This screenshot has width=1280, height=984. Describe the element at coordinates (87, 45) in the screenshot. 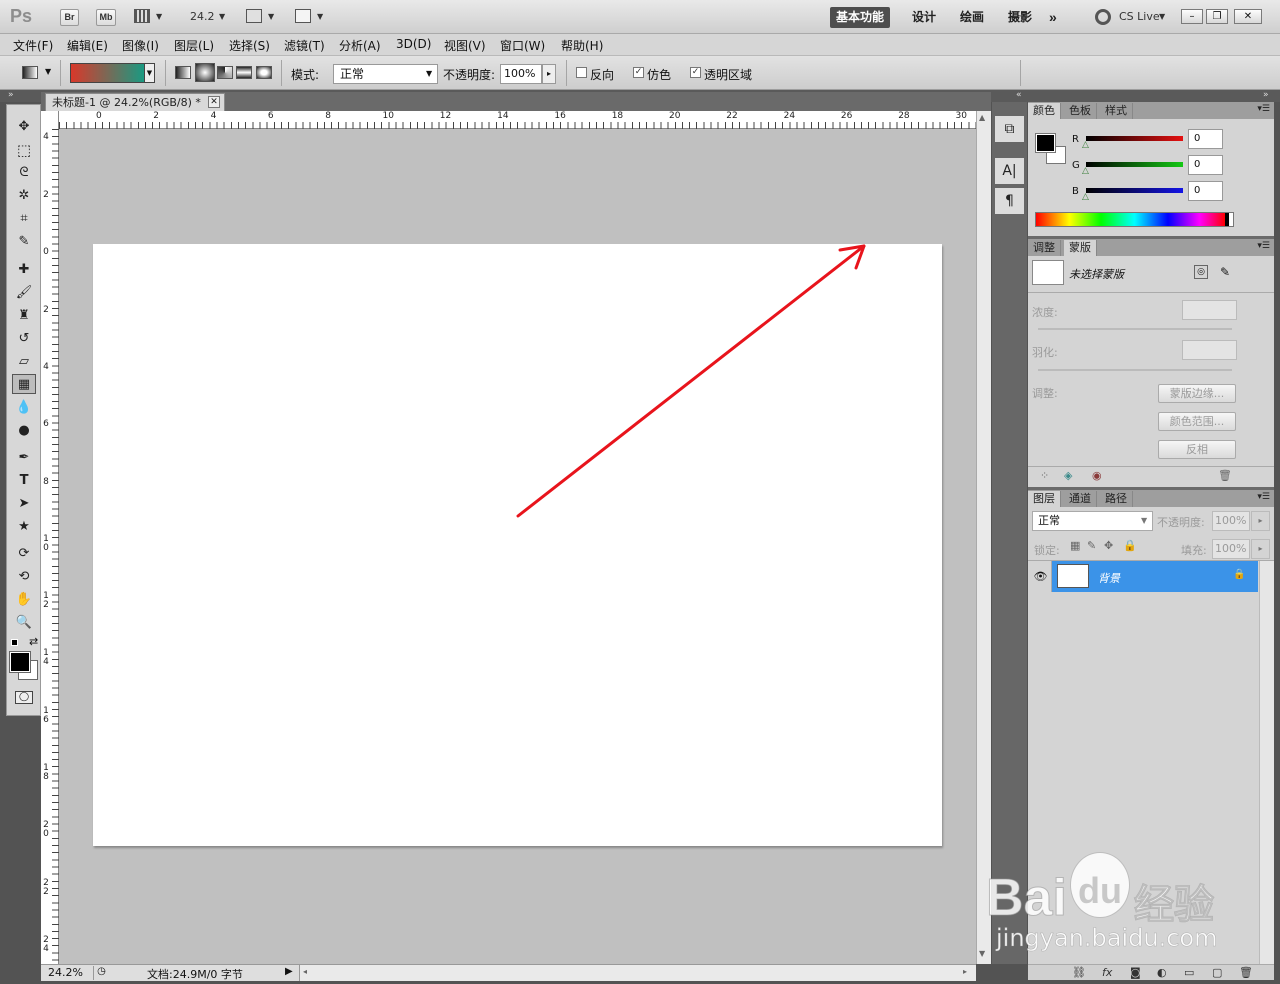

I see `menu-edit: 编辑(E)` at that location.